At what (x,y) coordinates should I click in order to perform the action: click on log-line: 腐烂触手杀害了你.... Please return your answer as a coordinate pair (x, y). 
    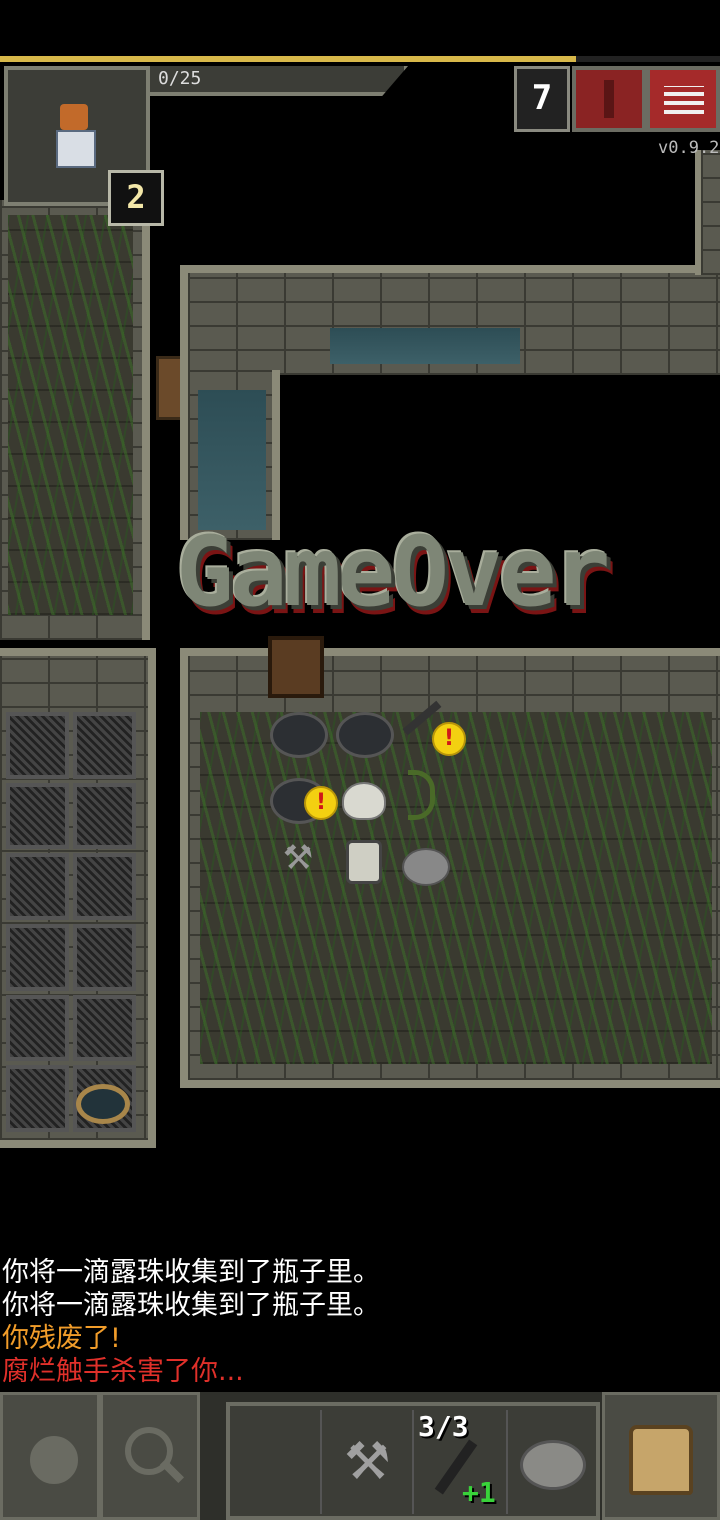
    Looking at the image, I should click on (123, 1371).